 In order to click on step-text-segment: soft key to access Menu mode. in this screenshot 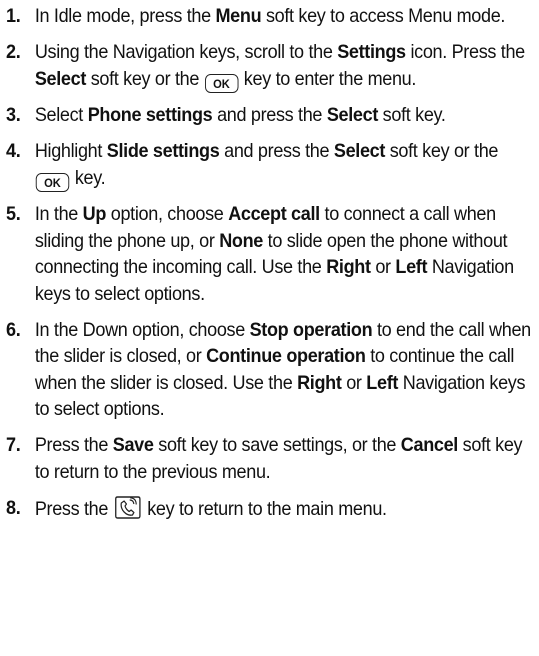, I will do `click(383, 16)`.